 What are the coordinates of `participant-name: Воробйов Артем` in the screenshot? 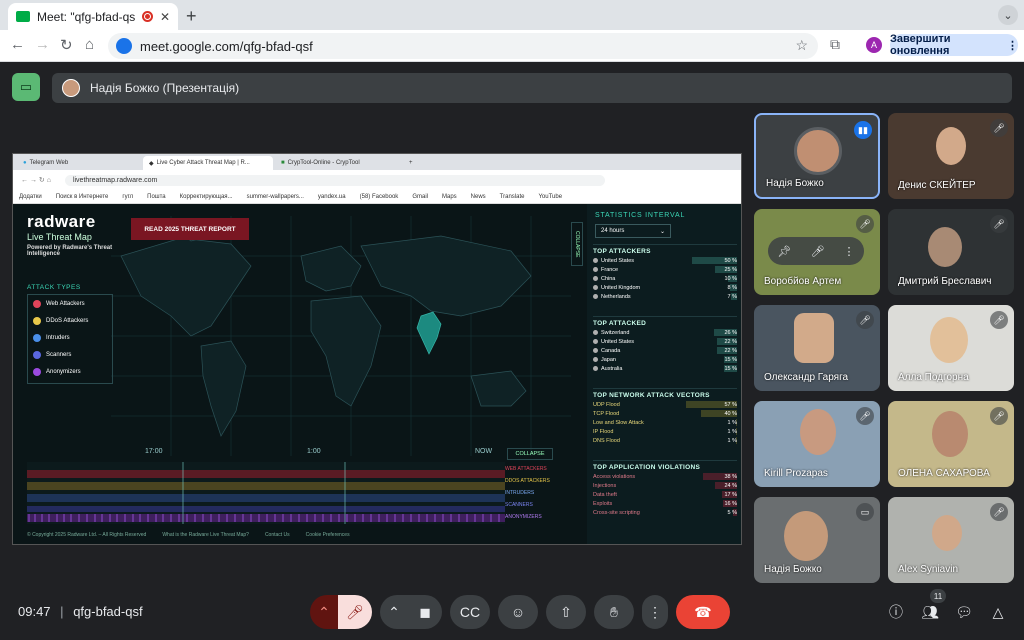 It's located at (803, 281).